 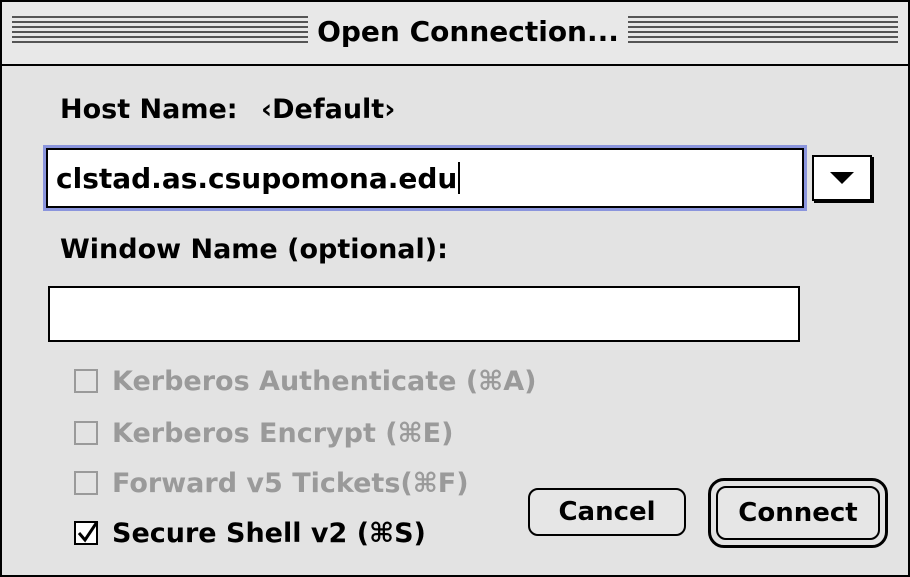 What do you see at coordinates (328, 109) in the screenshot?
I see `host-default-hint: ‹Default›` at bounding box center [328, 109].